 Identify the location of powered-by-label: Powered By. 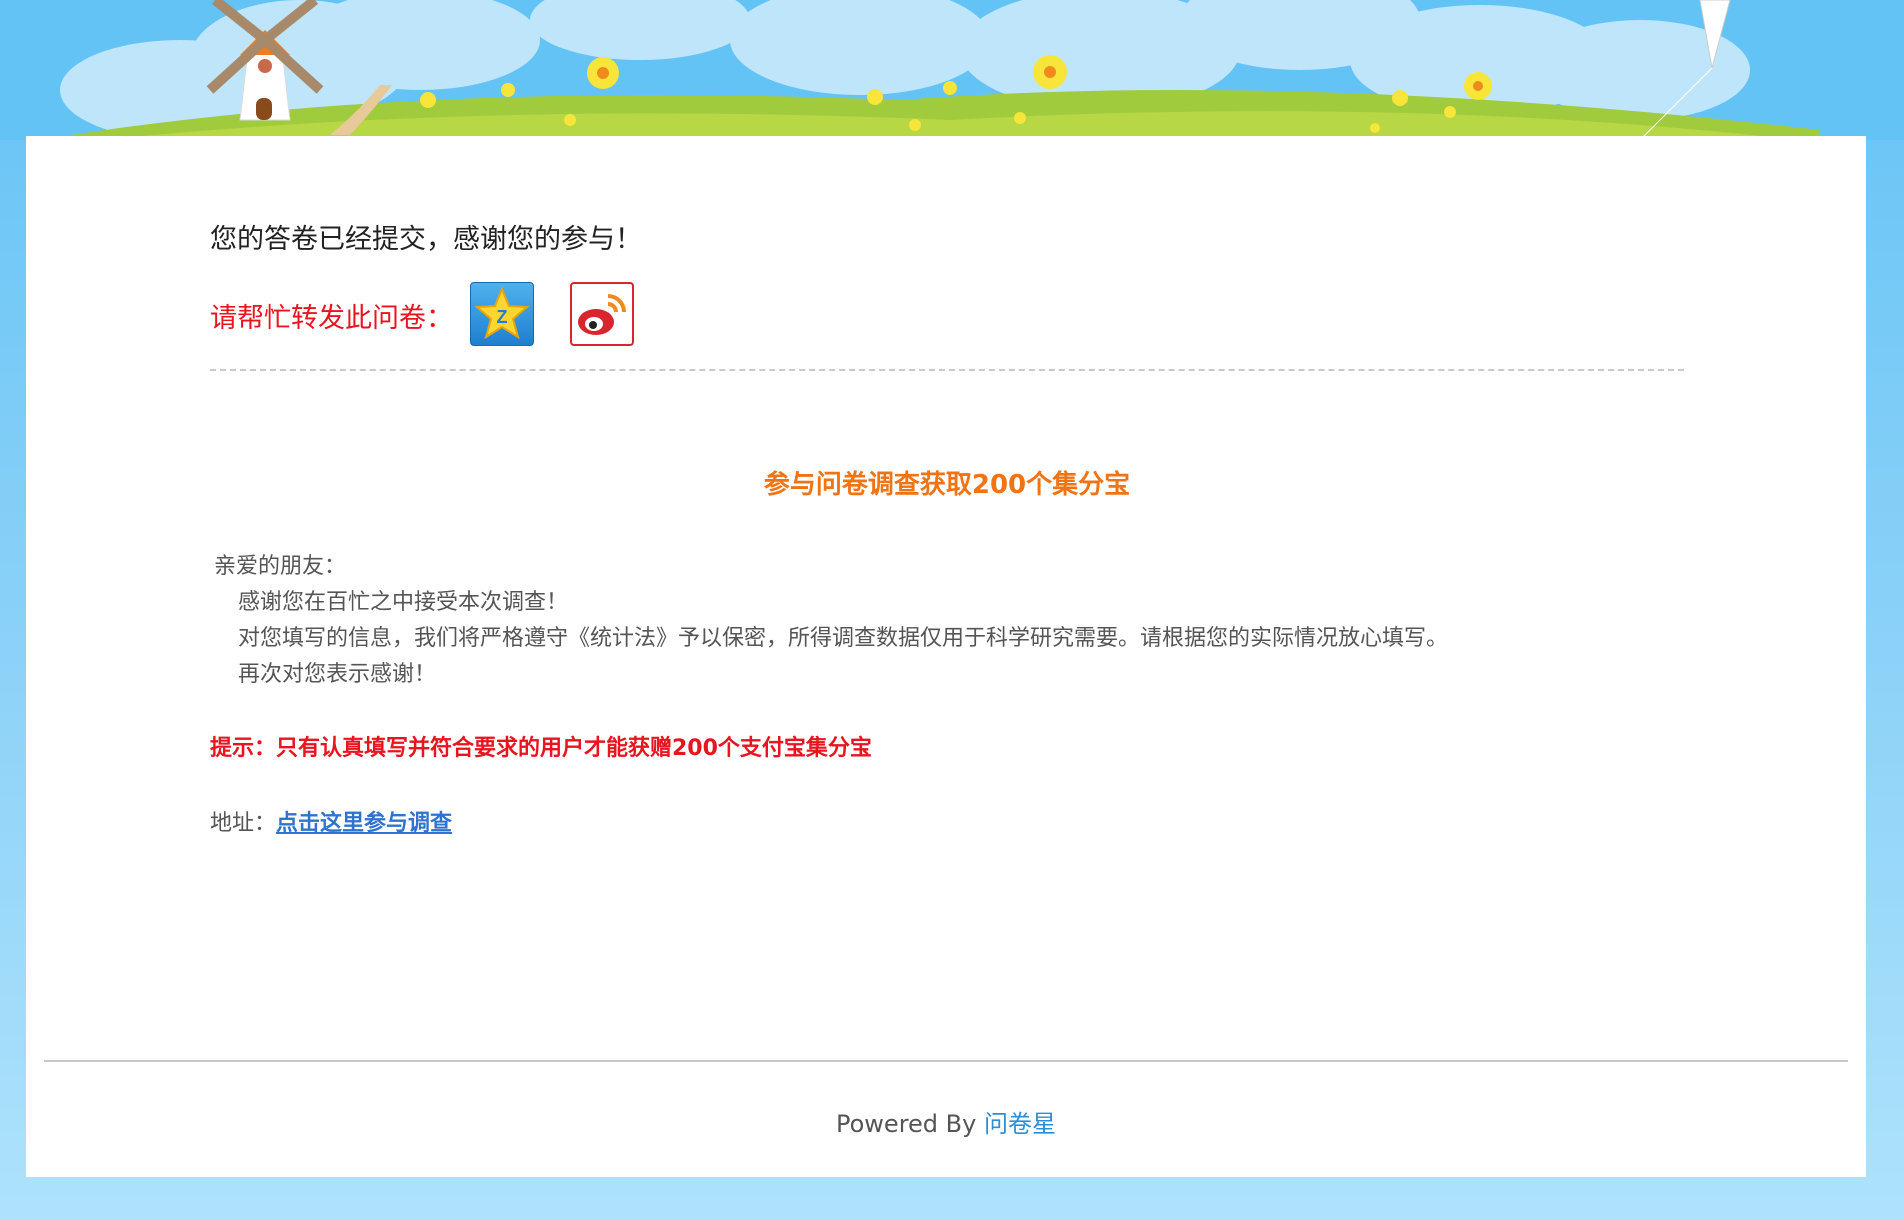
(906, 1124).